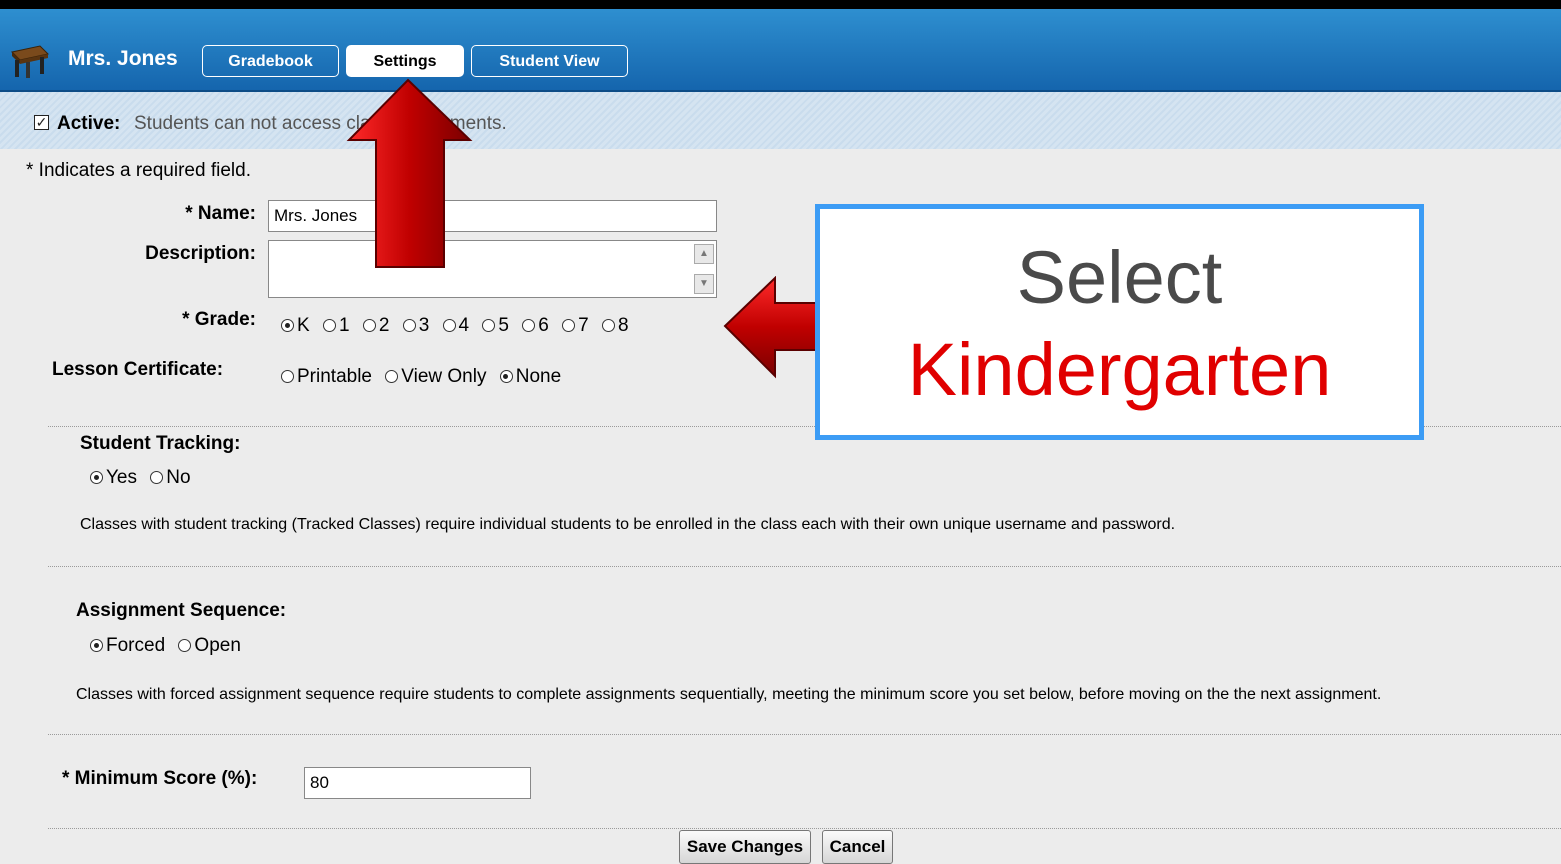 The height and width of the screenshot is (864, 1561). I want to click on grade-option-8: 8, so click(615, 326).